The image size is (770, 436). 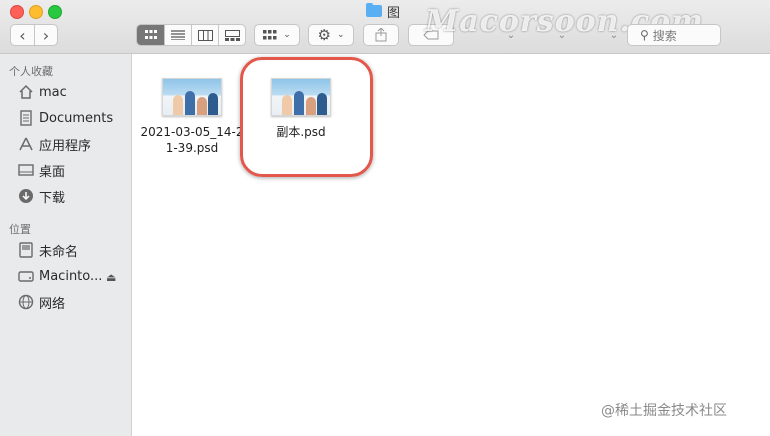 I want to click on home-icon, so click(x=26, y=92).